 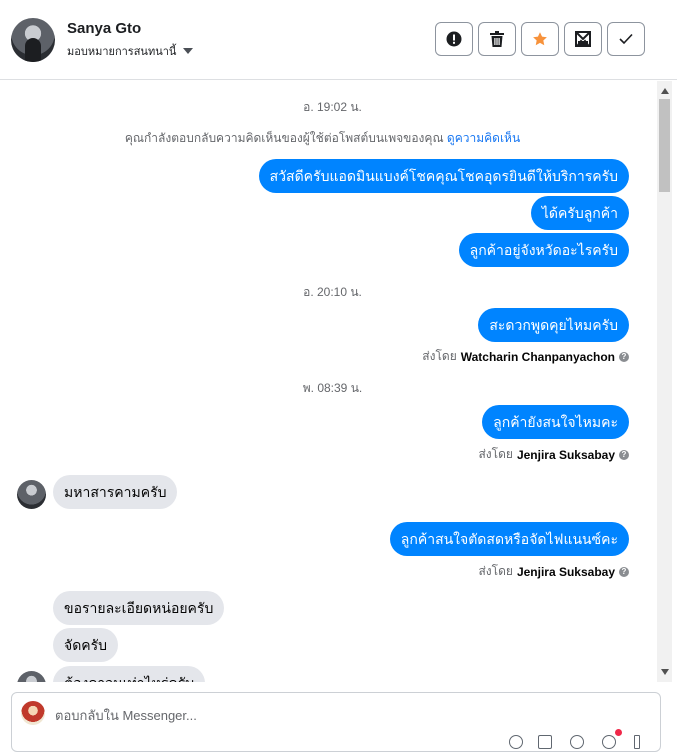 I want to click on scroll-down-arrow-icon, so click(x=665, y=672).